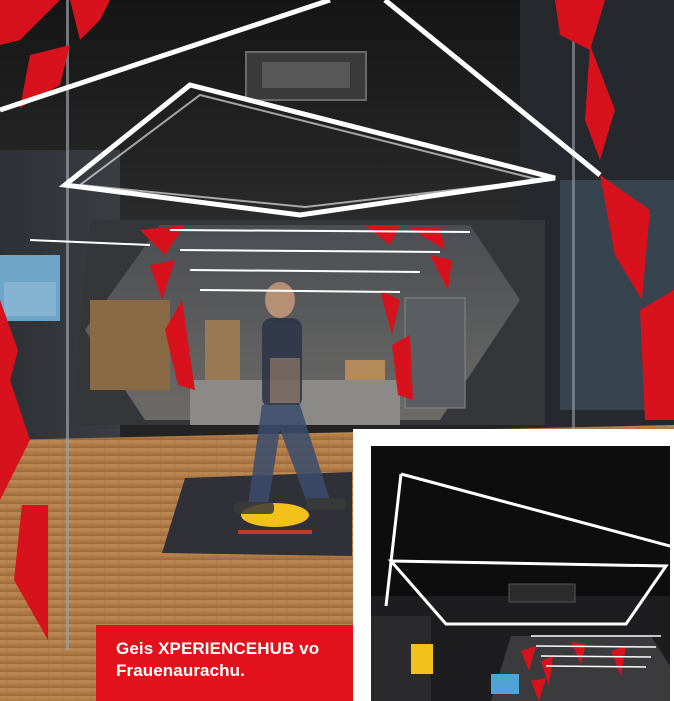 This screenshot has height=701, width=674. Describe the element at coordinates (505, 684) in the screenshot. I see `inset-monitor` at that location.